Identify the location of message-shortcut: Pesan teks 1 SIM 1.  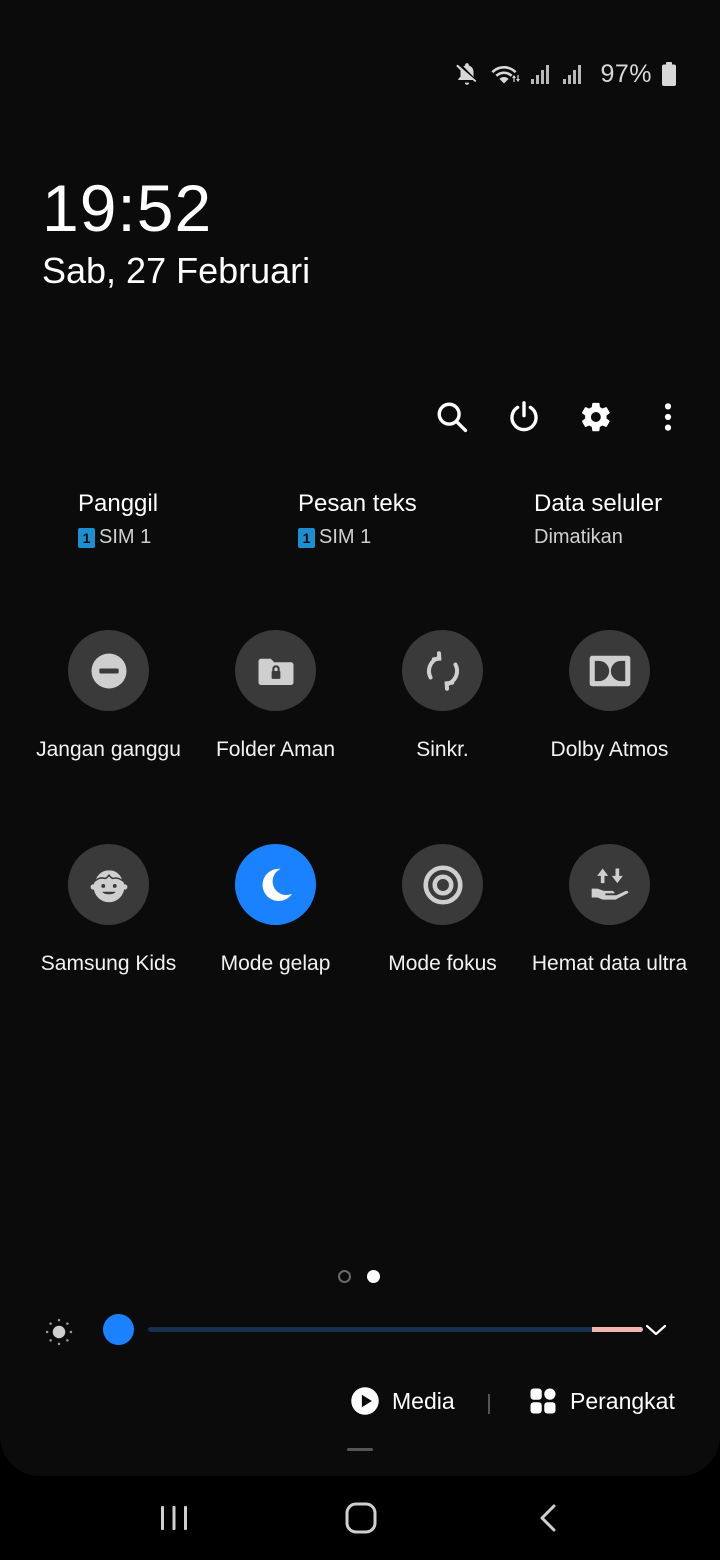
(357, 519).